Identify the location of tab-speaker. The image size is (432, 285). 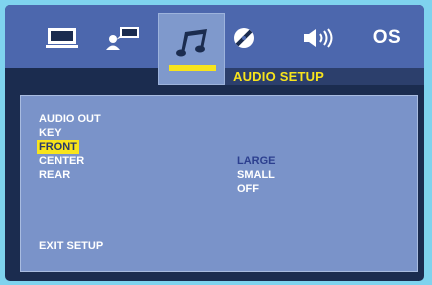
(319, 38).